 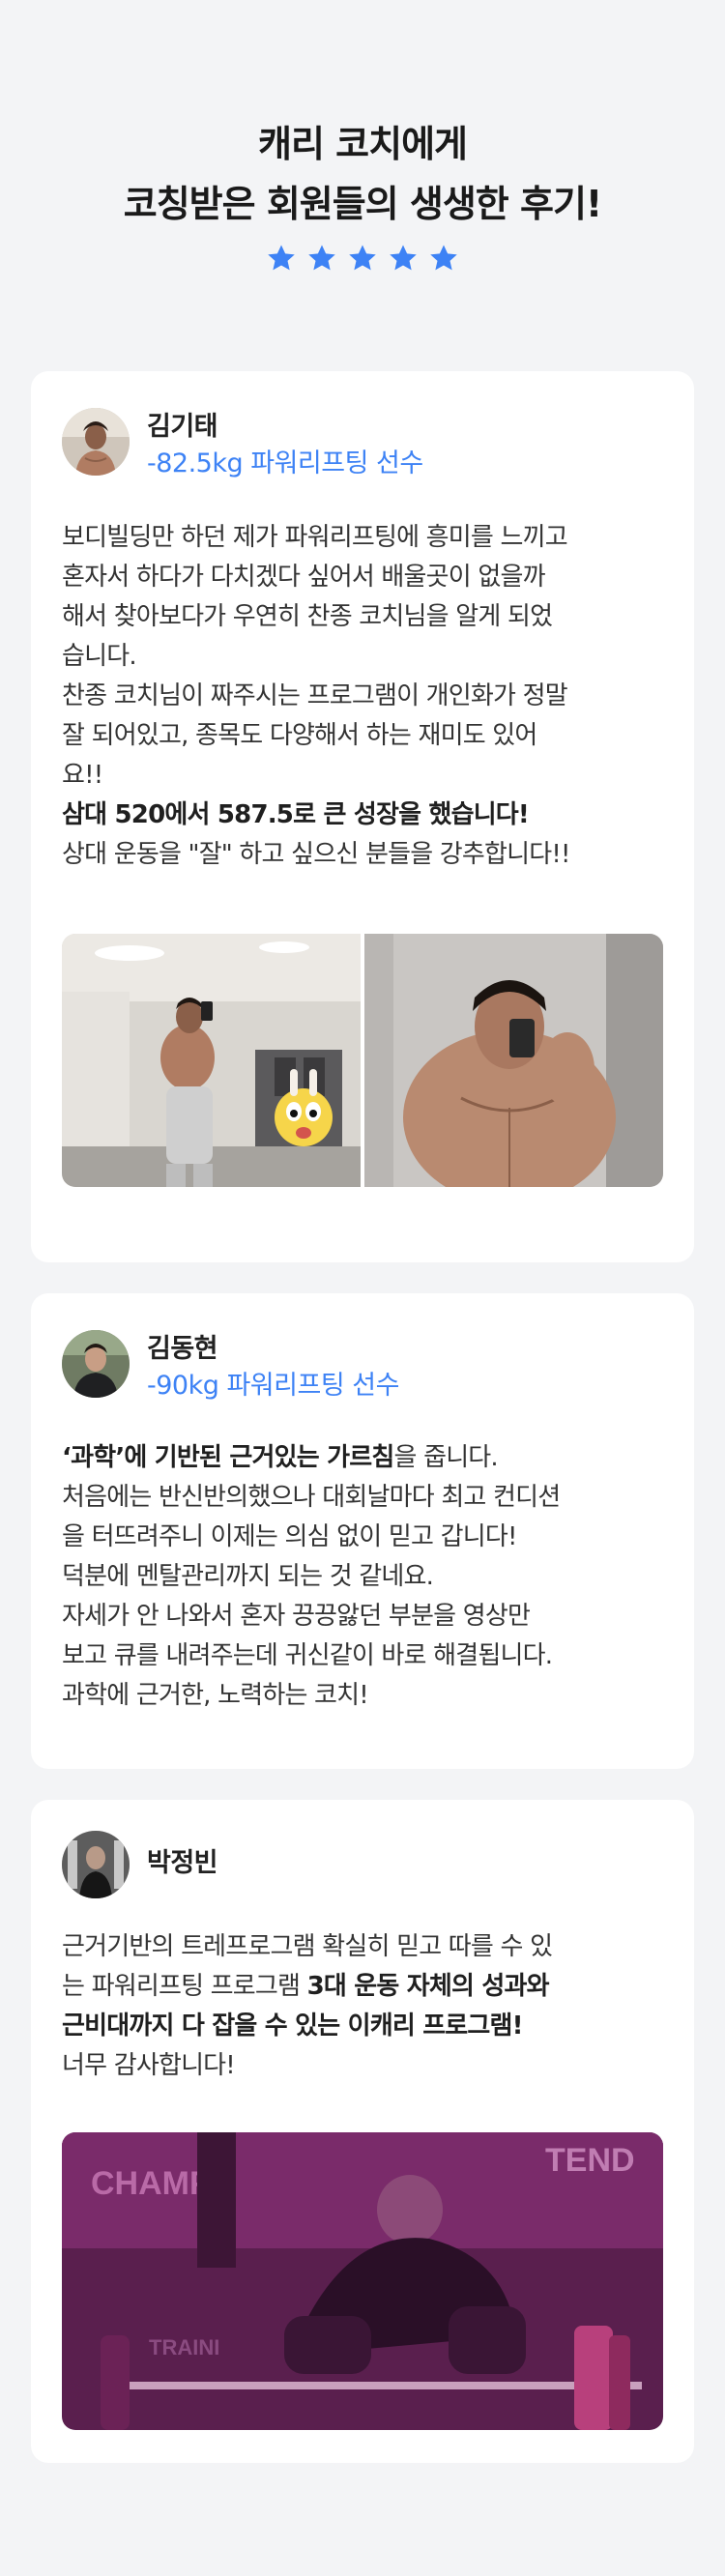 I want to click on review-line: 혼자서 하다가 다치겠다 싶어서 배울곳이 없을까, so click(x=304, y=577).